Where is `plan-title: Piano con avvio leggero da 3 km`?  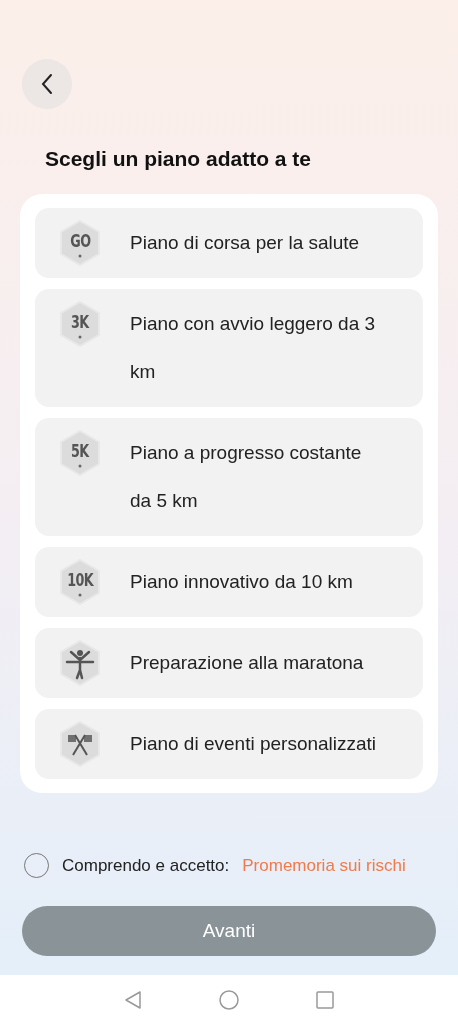
plan-title: Piano con avvio leggero da 3 km is located at coordinates (253, 348).